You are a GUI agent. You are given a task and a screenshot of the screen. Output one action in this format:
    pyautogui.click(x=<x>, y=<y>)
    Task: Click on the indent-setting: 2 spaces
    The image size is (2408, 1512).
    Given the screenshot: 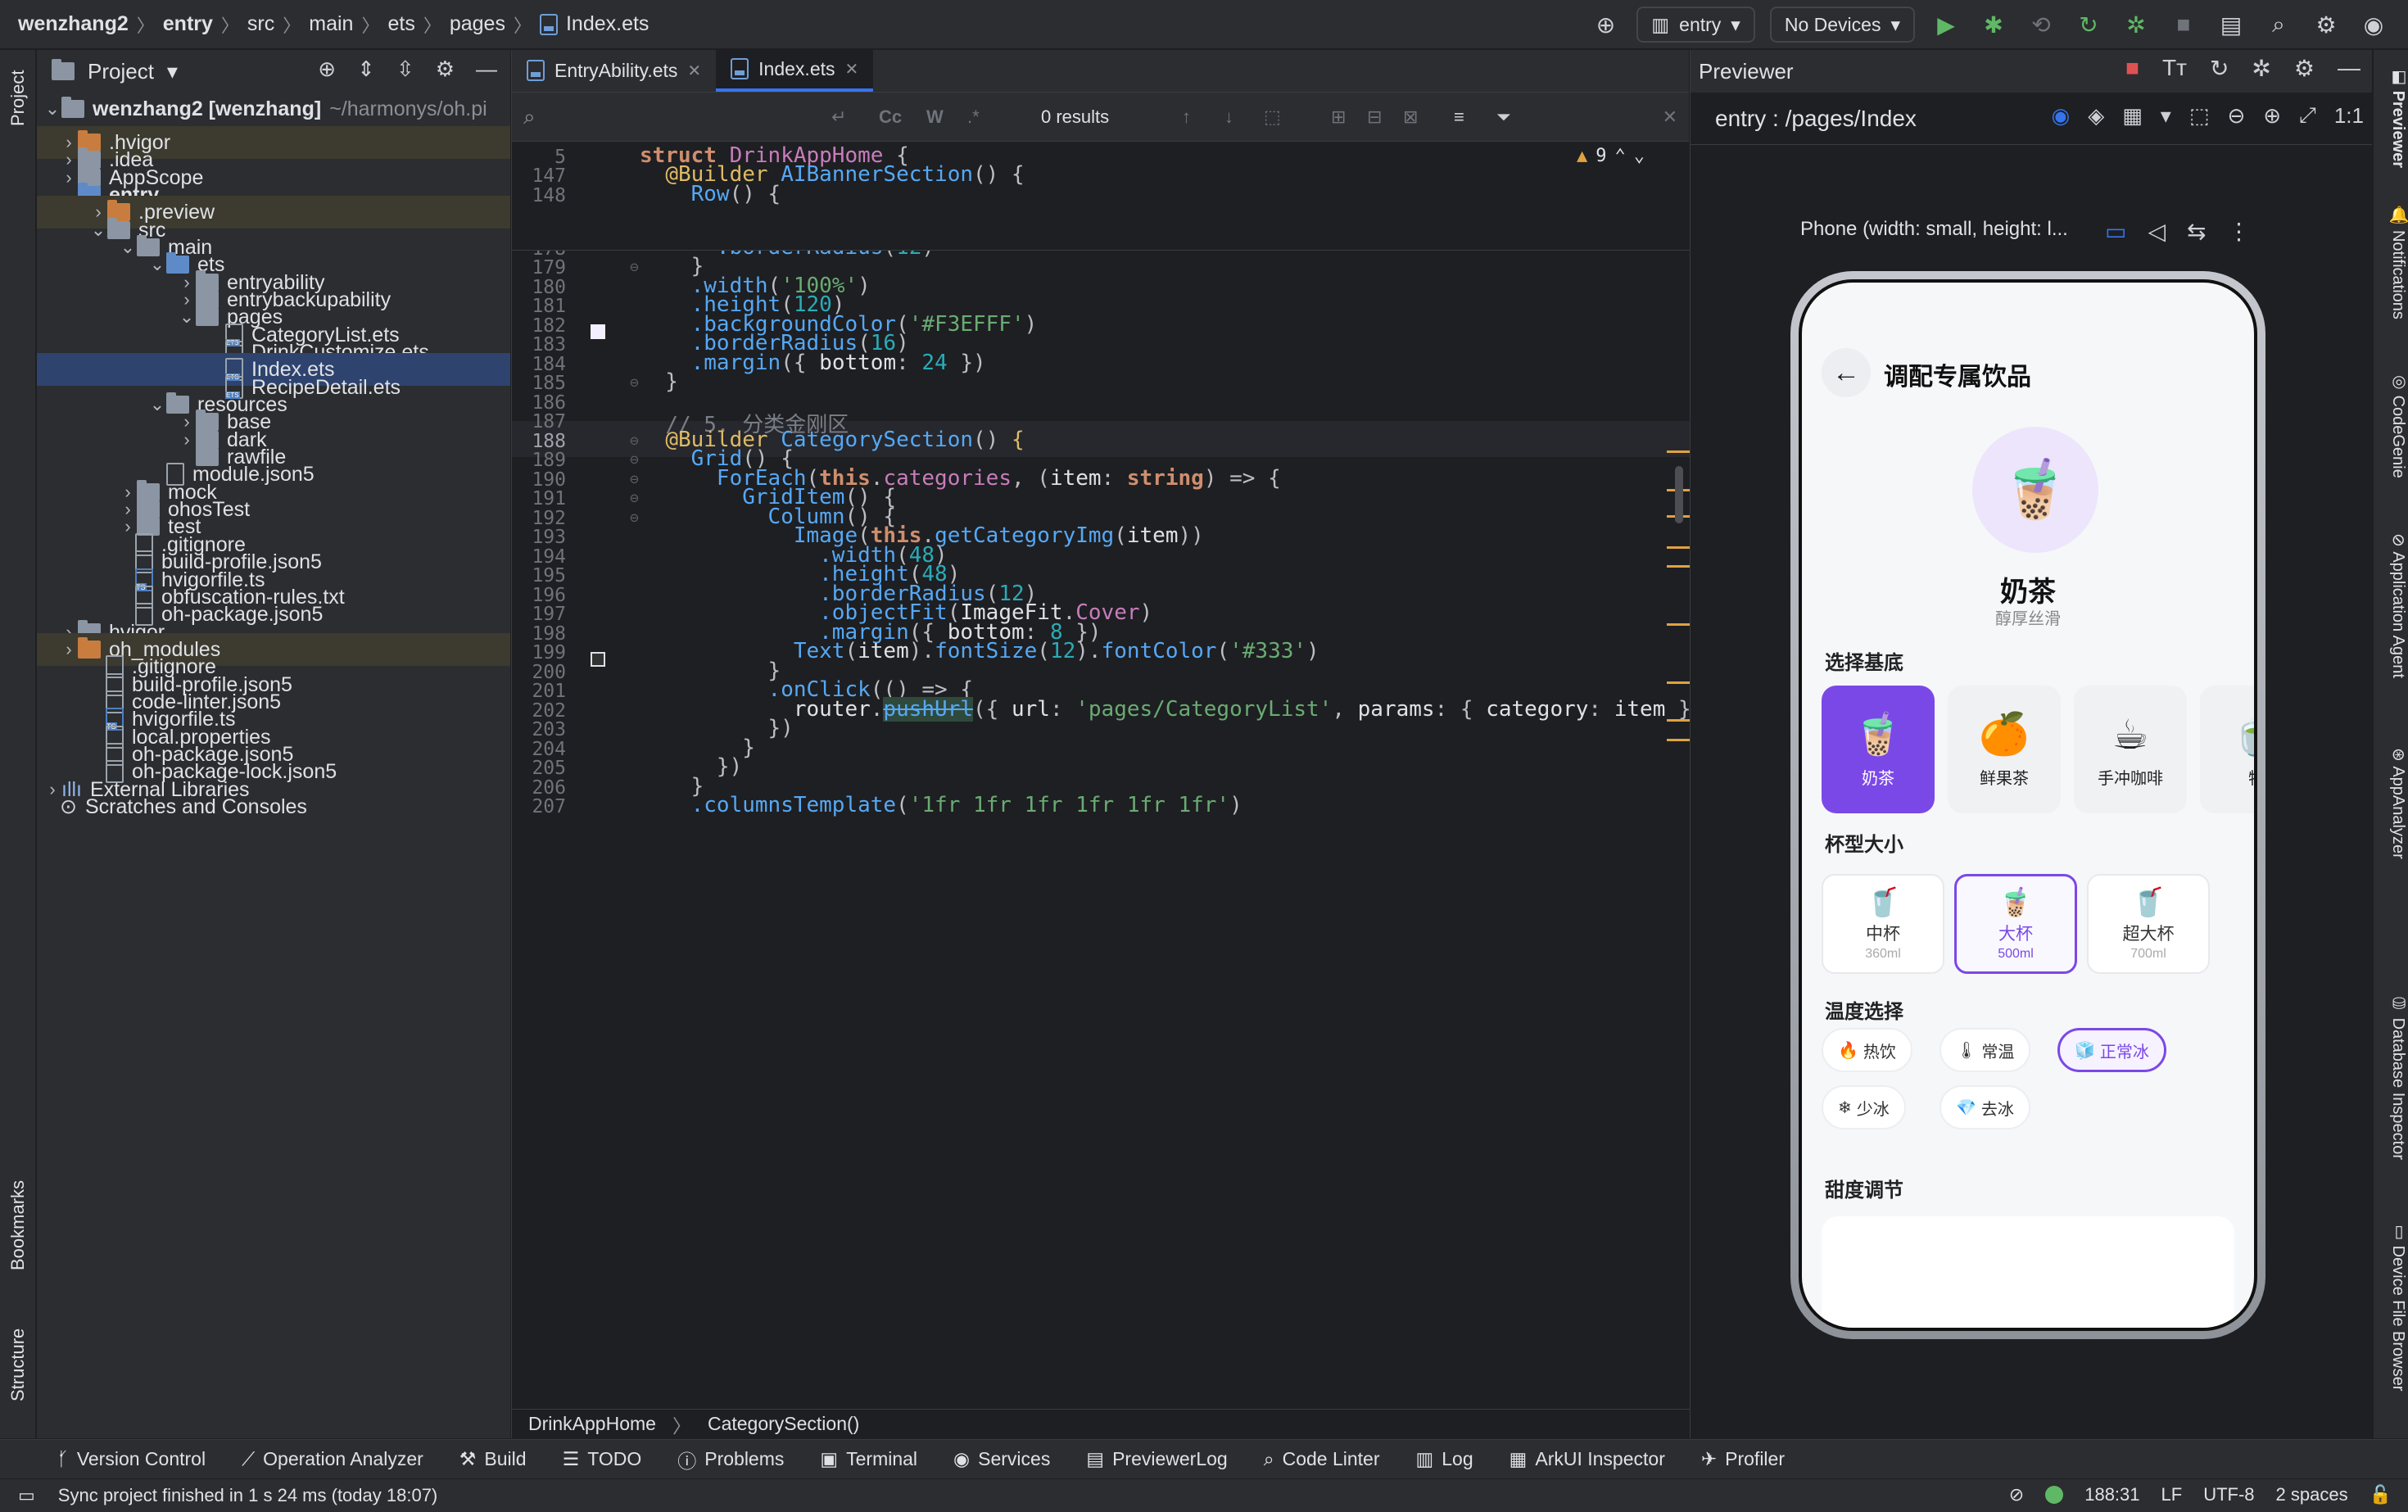 What is the action you would take?
    pyautogui.click(x=2312, y=1495)
    